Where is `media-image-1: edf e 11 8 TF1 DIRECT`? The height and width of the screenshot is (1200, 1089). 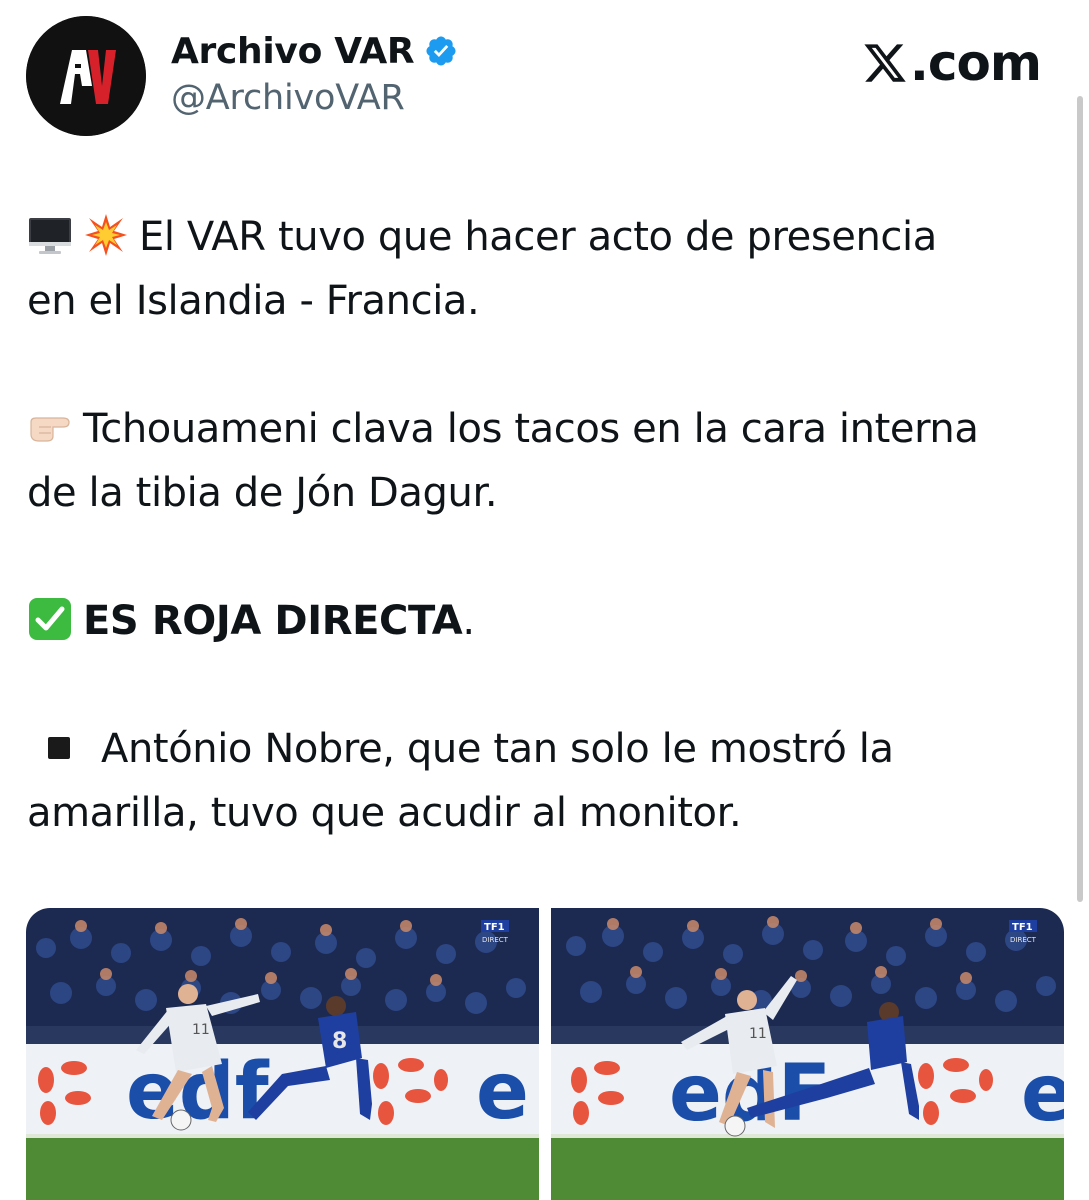
media-image-1: edf e 11 8 TF1 DIRECT is located at coordinates (282, 1054).